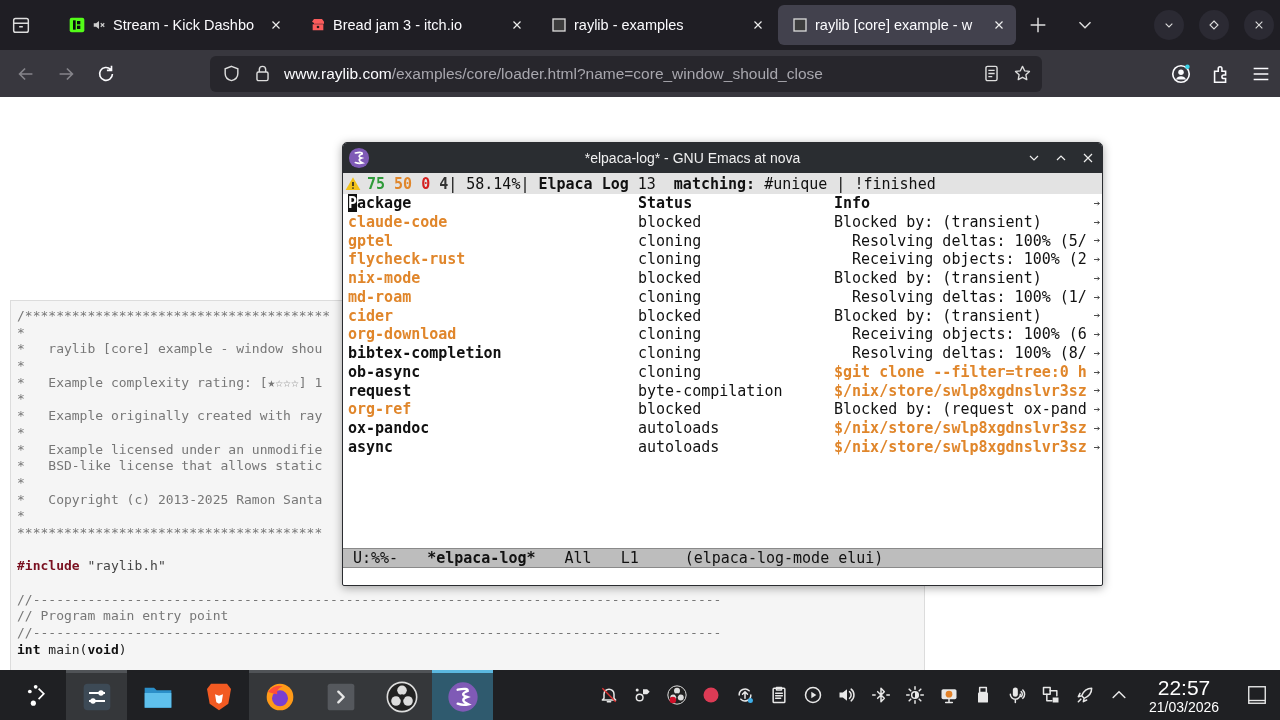  I want to click on browser-tab: Bread jam 3 - itch.io, so click(415, 25).